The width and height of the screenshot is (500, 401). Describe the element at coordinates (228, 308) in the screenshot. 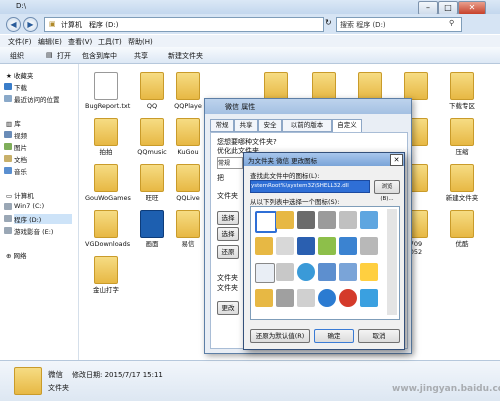

I see `change-icon-button: 更改` at that location.